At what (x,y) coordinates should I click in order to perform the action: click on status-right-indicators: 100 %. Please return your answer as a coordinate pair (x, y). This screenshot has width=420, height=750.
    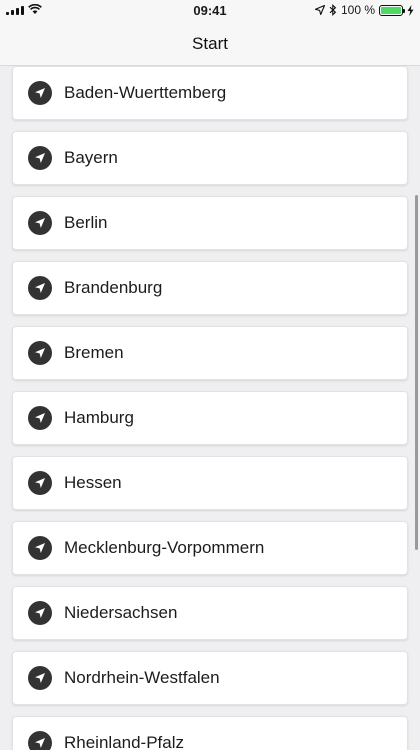
    Looking at the image, I should click on (364, 10).